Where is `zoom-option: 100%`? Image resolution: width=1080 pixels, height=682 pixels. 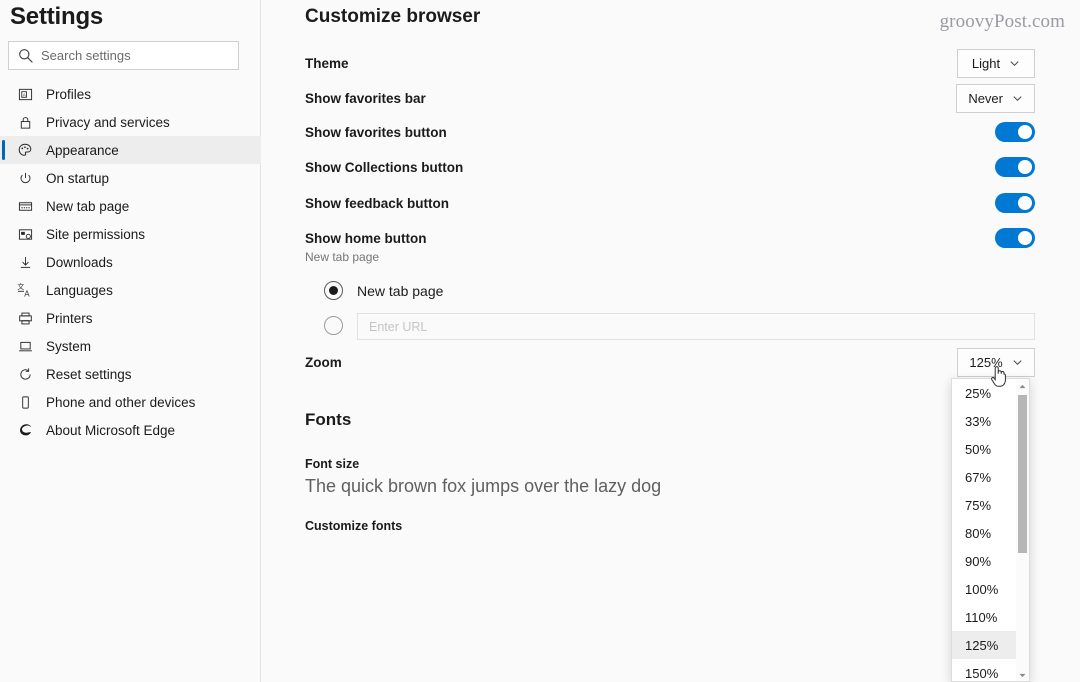 zoom-option: 100% is located at coordinates (985, 589).